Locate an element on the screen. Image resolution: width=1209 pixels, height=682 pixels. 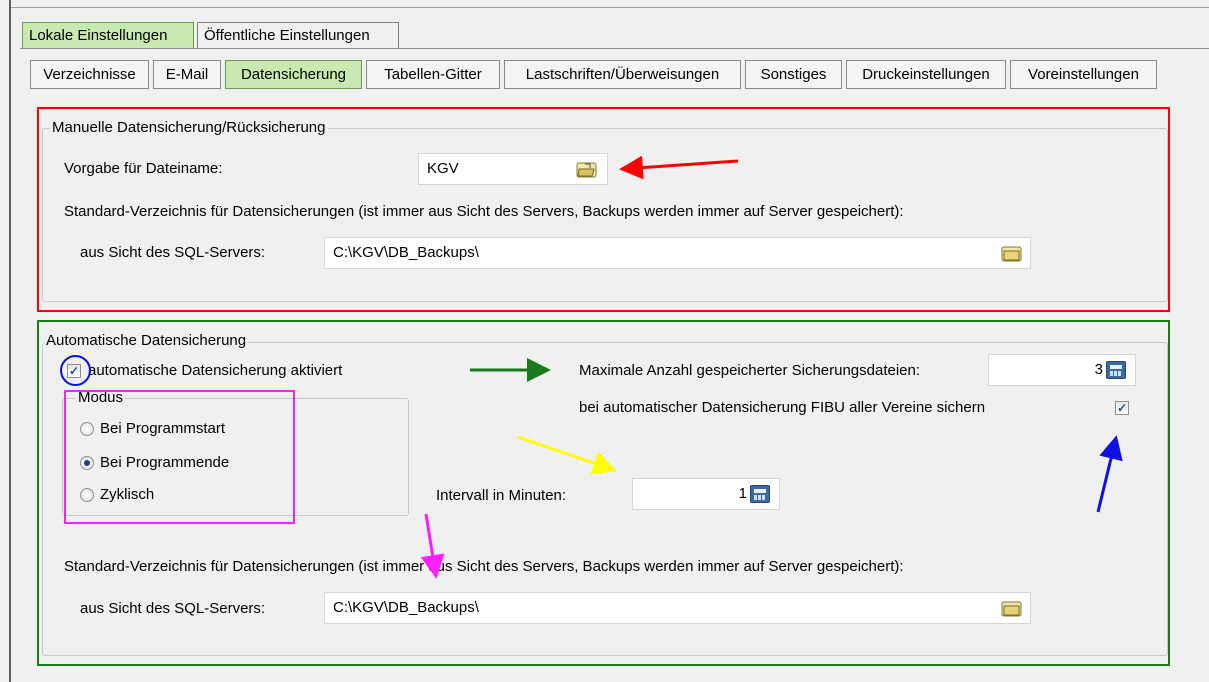
tab-oeffentliche-einstellungen: Öffentliche Einstellungen is located at coordinates (298, 35).